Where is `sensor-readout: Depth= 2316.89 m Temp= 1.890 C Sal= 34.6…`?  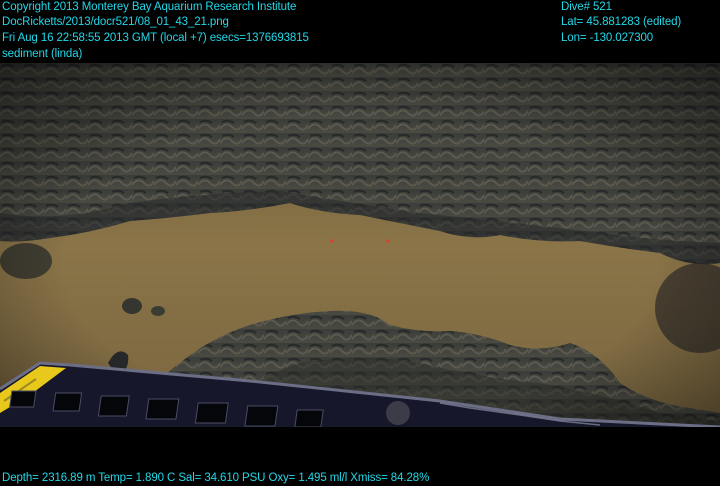 sensor-readout: Depth= 2316.89 m Temp= 1.890 C Sal= 34.6… is located at coordinates (216, 478).